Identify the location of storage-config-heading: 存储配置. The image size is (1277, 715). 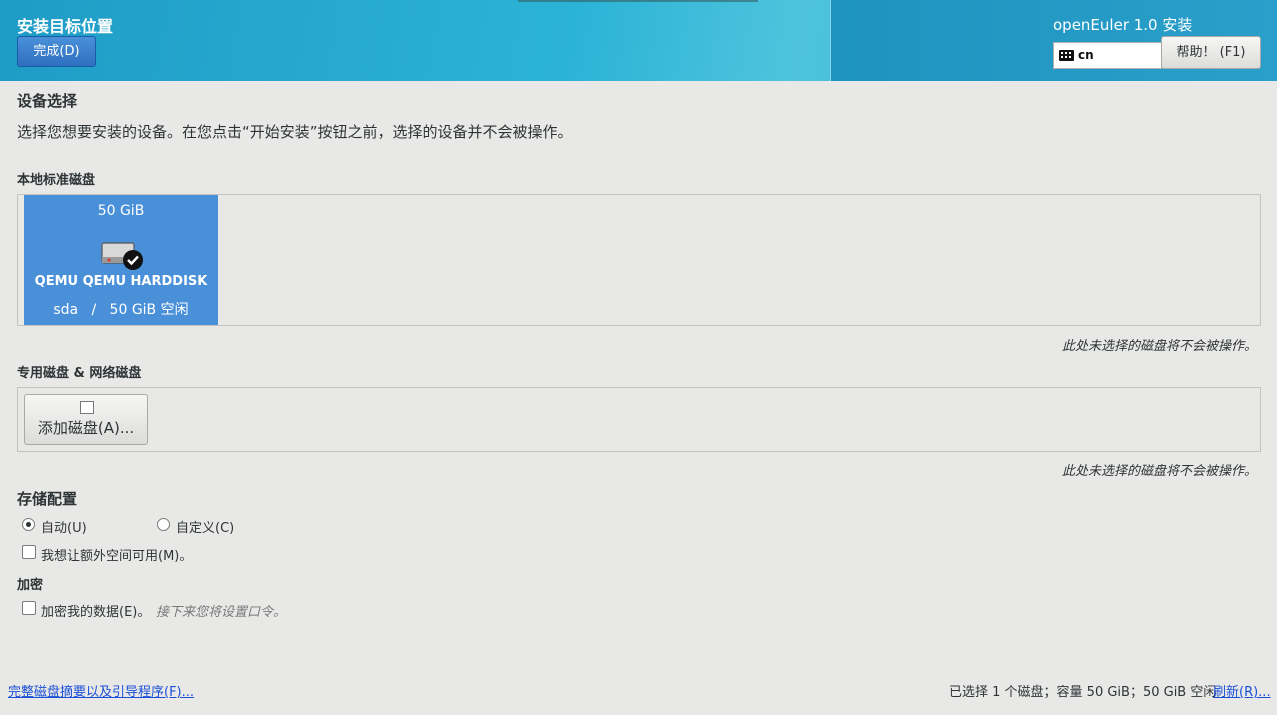
(47, 499).